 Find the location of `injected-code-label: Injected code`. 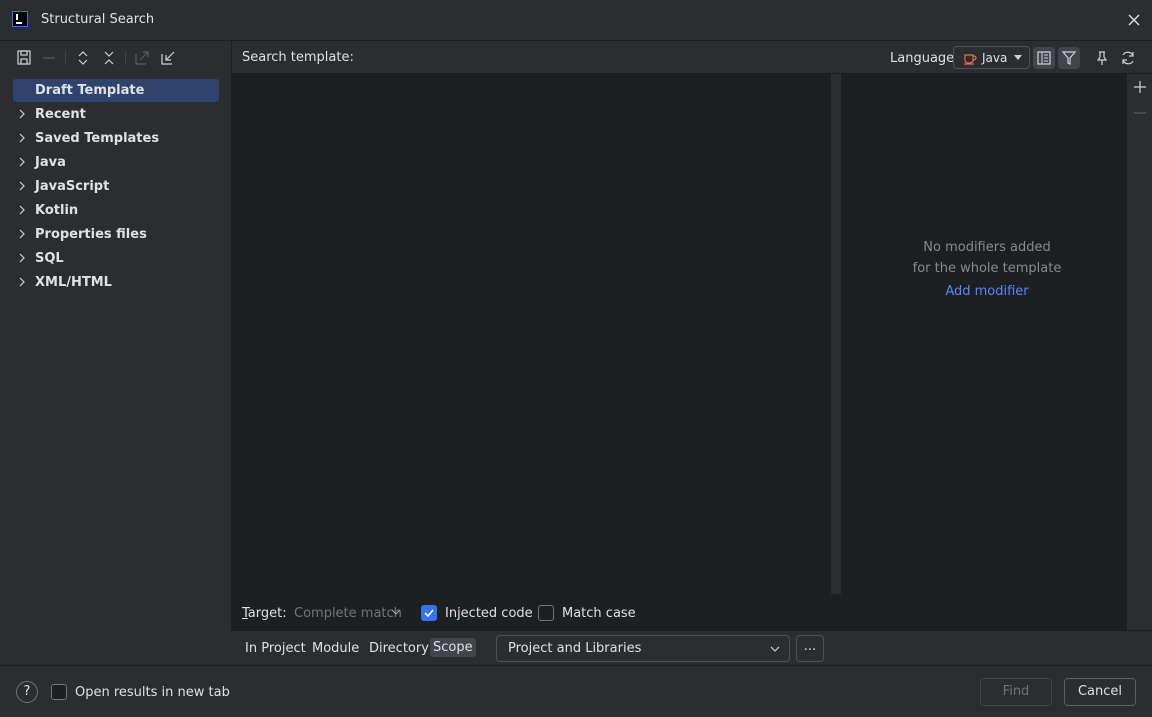

injected-code-label: Injected code is located at coordinates (489, 613).